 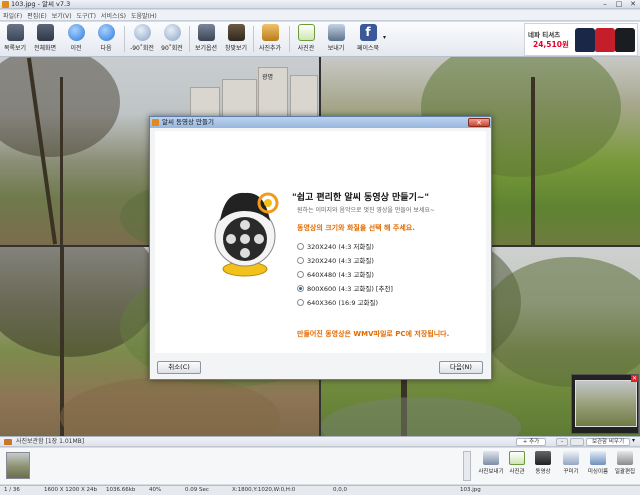 I want to click on photo-studio-button: 사진관, so click(x=306, y=39).